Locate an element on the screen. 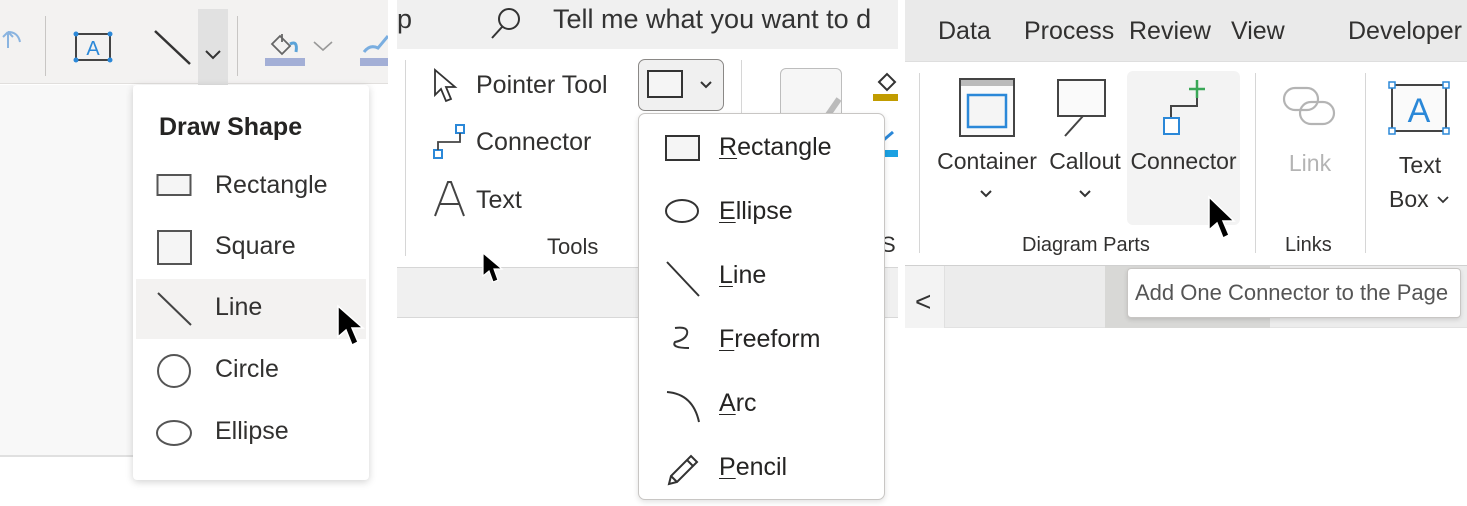 Image resolution: width=1467 pixels, height=506 pixels. container-icon is located at coordinates (987, 108).